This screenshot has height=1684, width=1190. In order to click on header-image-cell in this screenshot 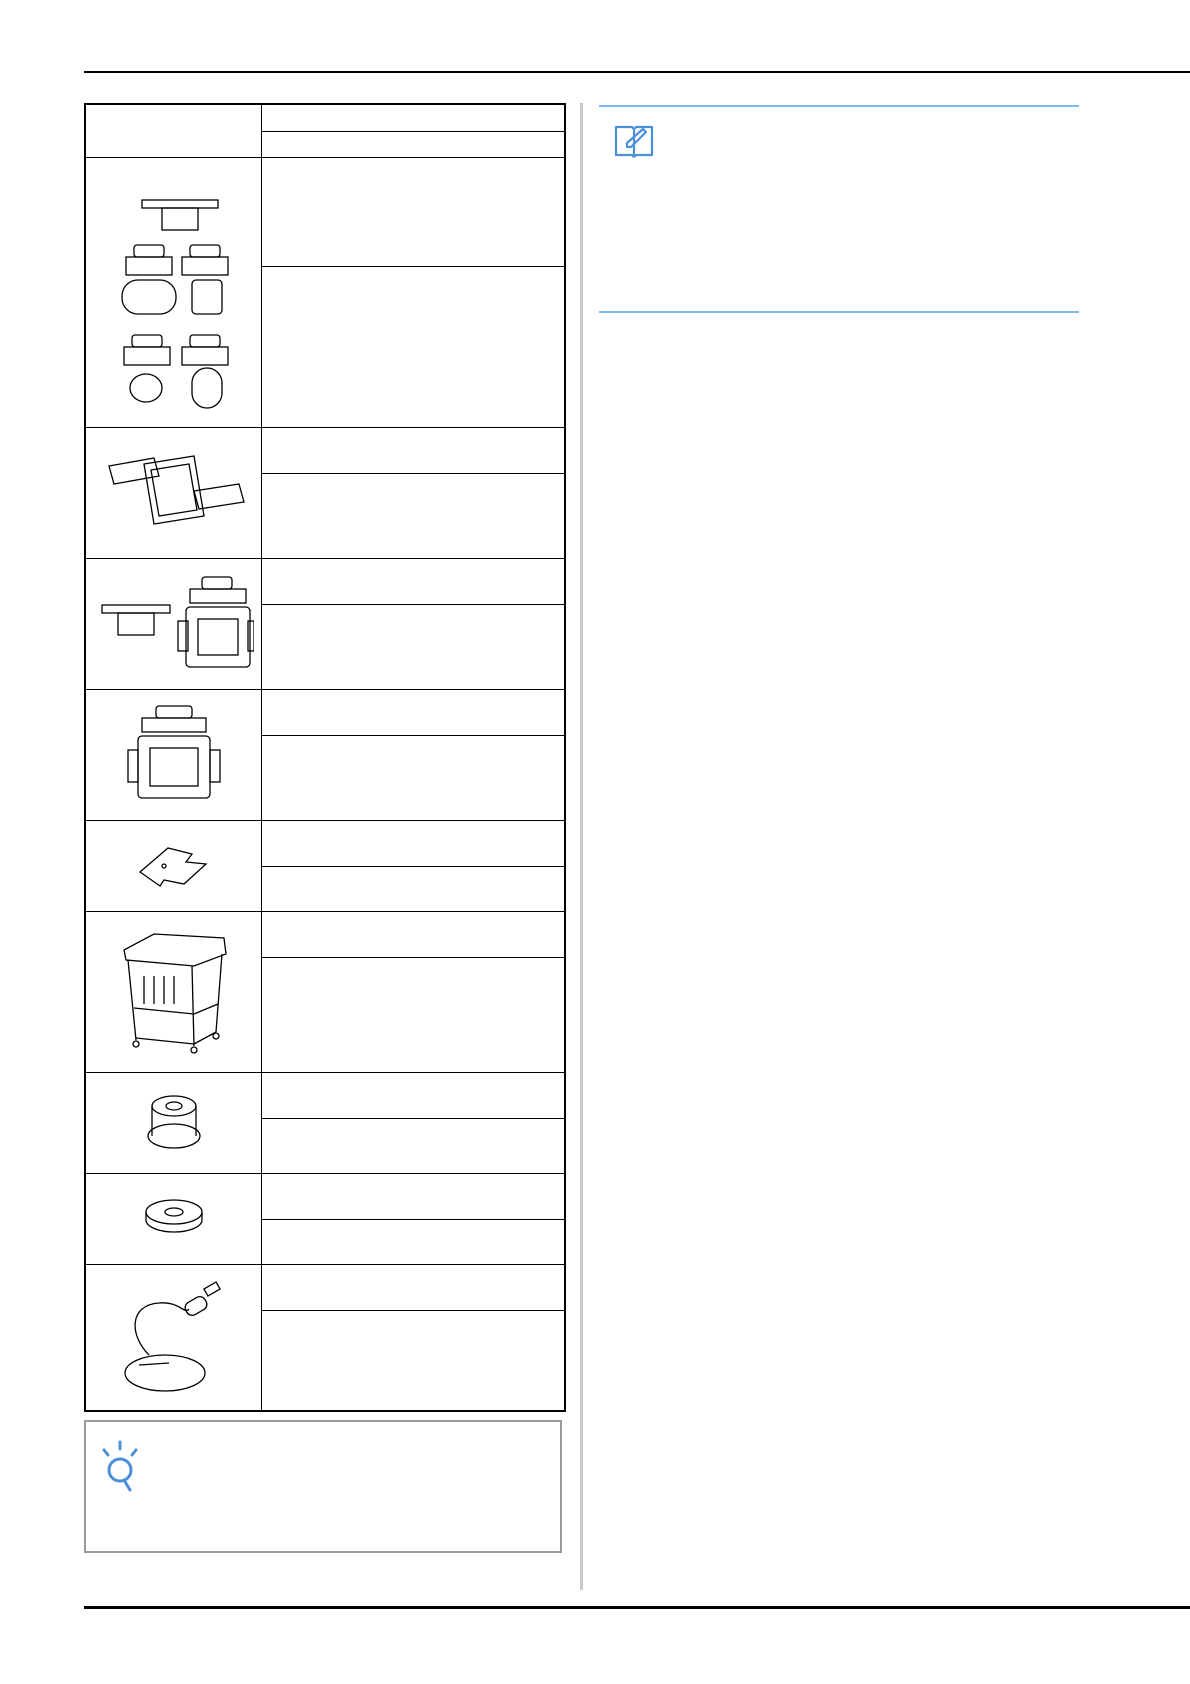, I will do `click(173, 130)`.